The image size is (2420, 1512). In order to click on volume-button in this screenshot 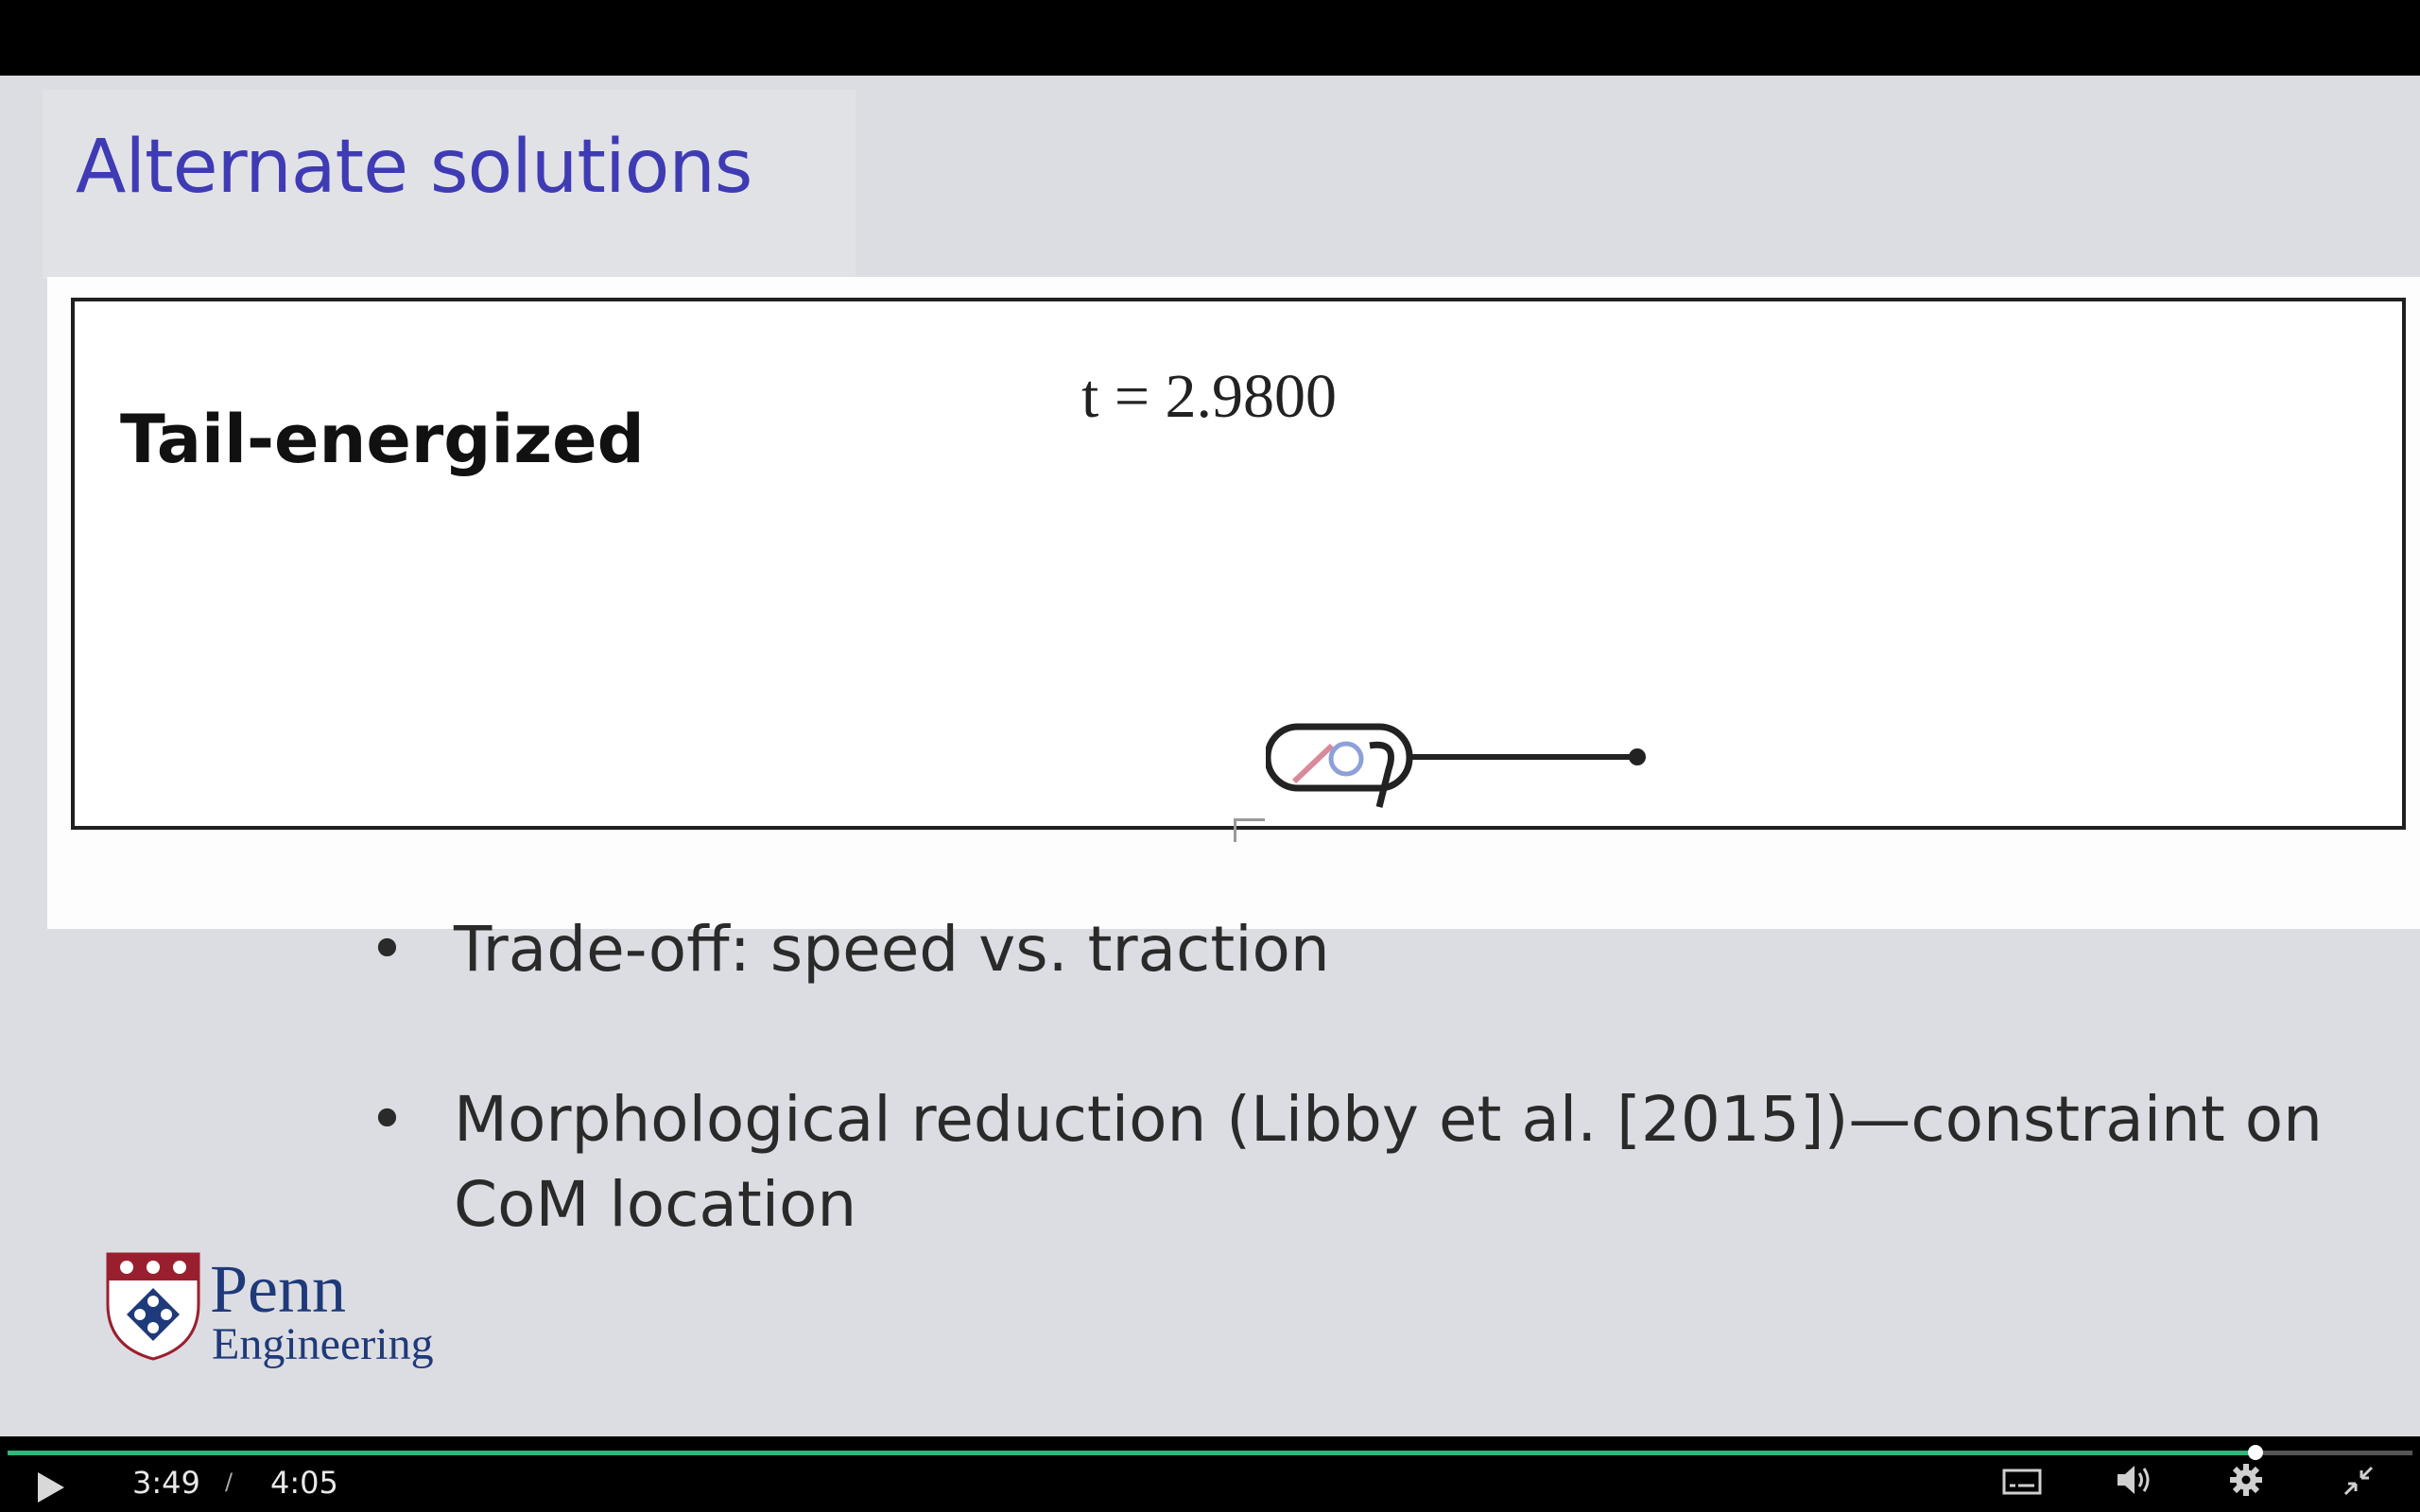, I will do `click(2134, 1482)`.